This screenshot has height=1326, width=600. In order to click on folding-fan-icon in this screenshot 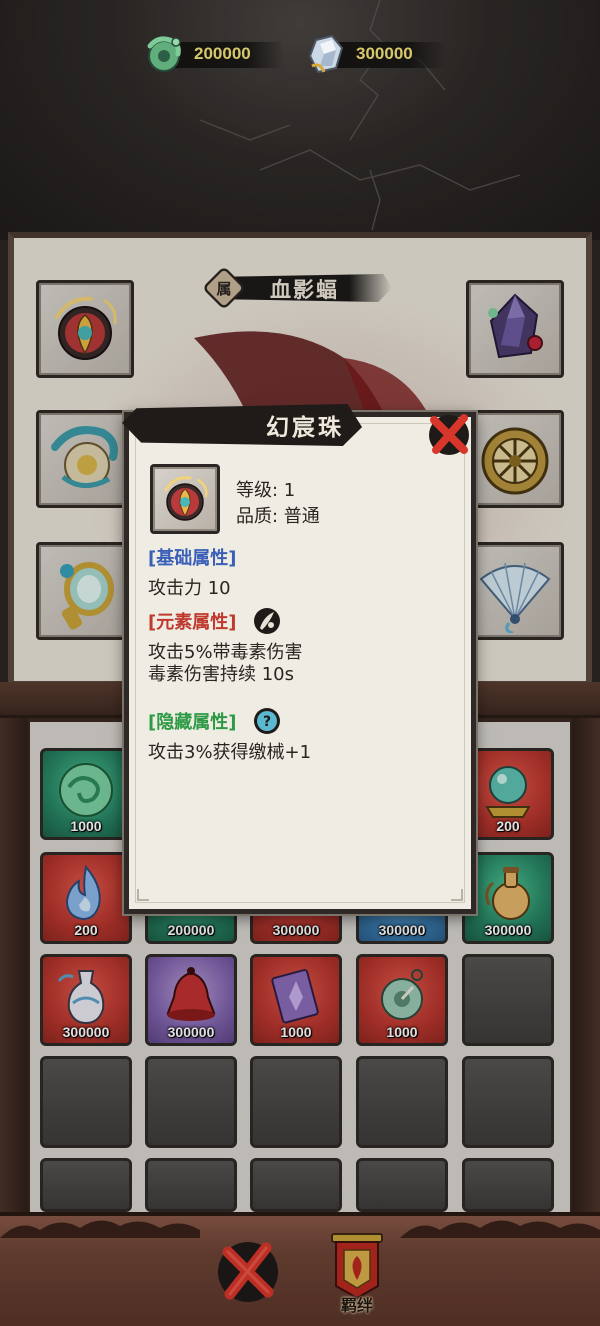, I will do `click(515, 597)`.